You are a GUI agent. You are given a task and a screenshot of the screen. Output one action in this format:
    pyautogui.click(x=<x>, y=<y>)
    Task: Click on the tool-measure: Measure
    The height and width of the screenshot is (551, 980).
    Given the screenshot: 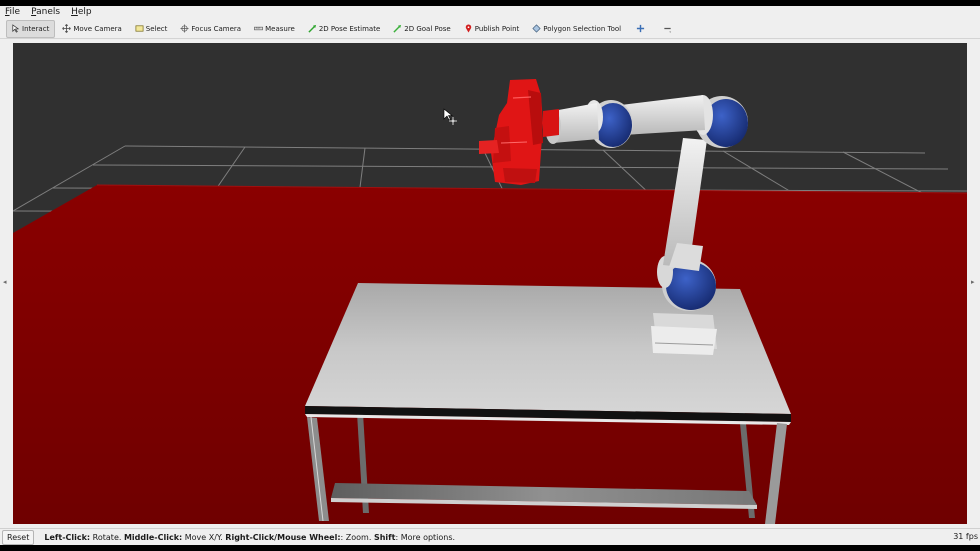 What is the action you would take?
    pyautogui.click(x=275, y=29)
    